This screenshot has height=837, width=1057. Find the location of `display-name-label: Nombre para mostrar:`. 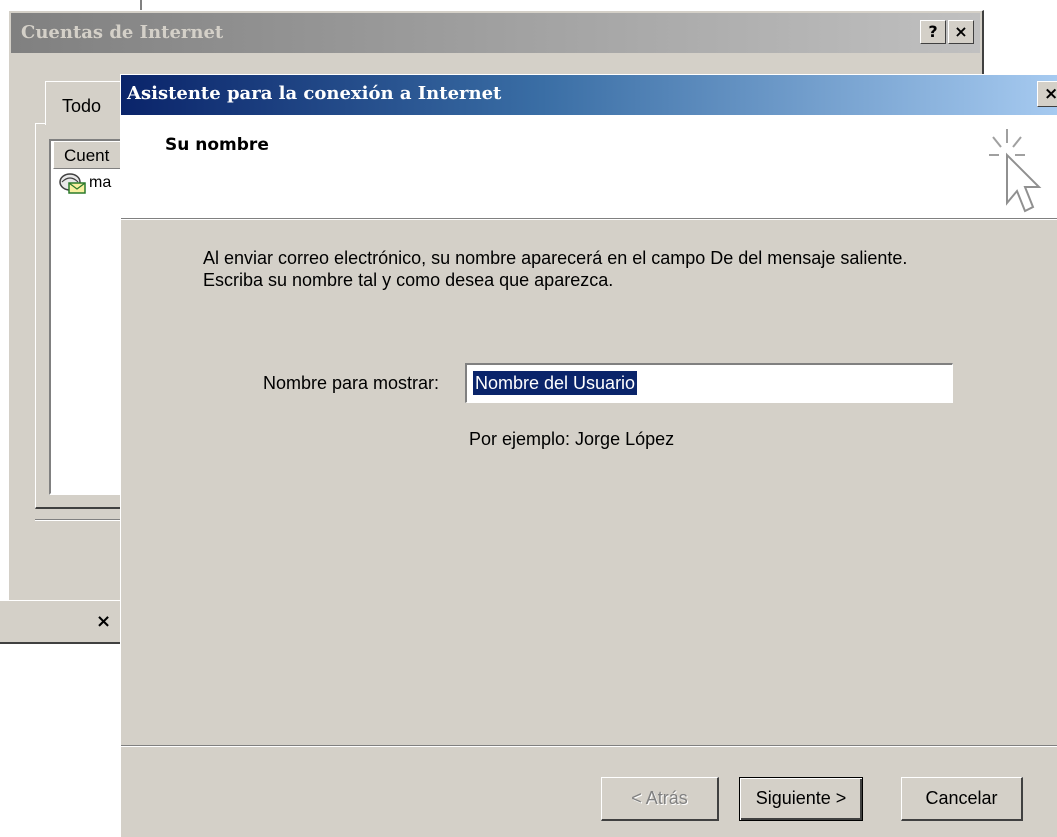

display-name-label: Nombre para mostrar: is located at coordinates (351, 383).